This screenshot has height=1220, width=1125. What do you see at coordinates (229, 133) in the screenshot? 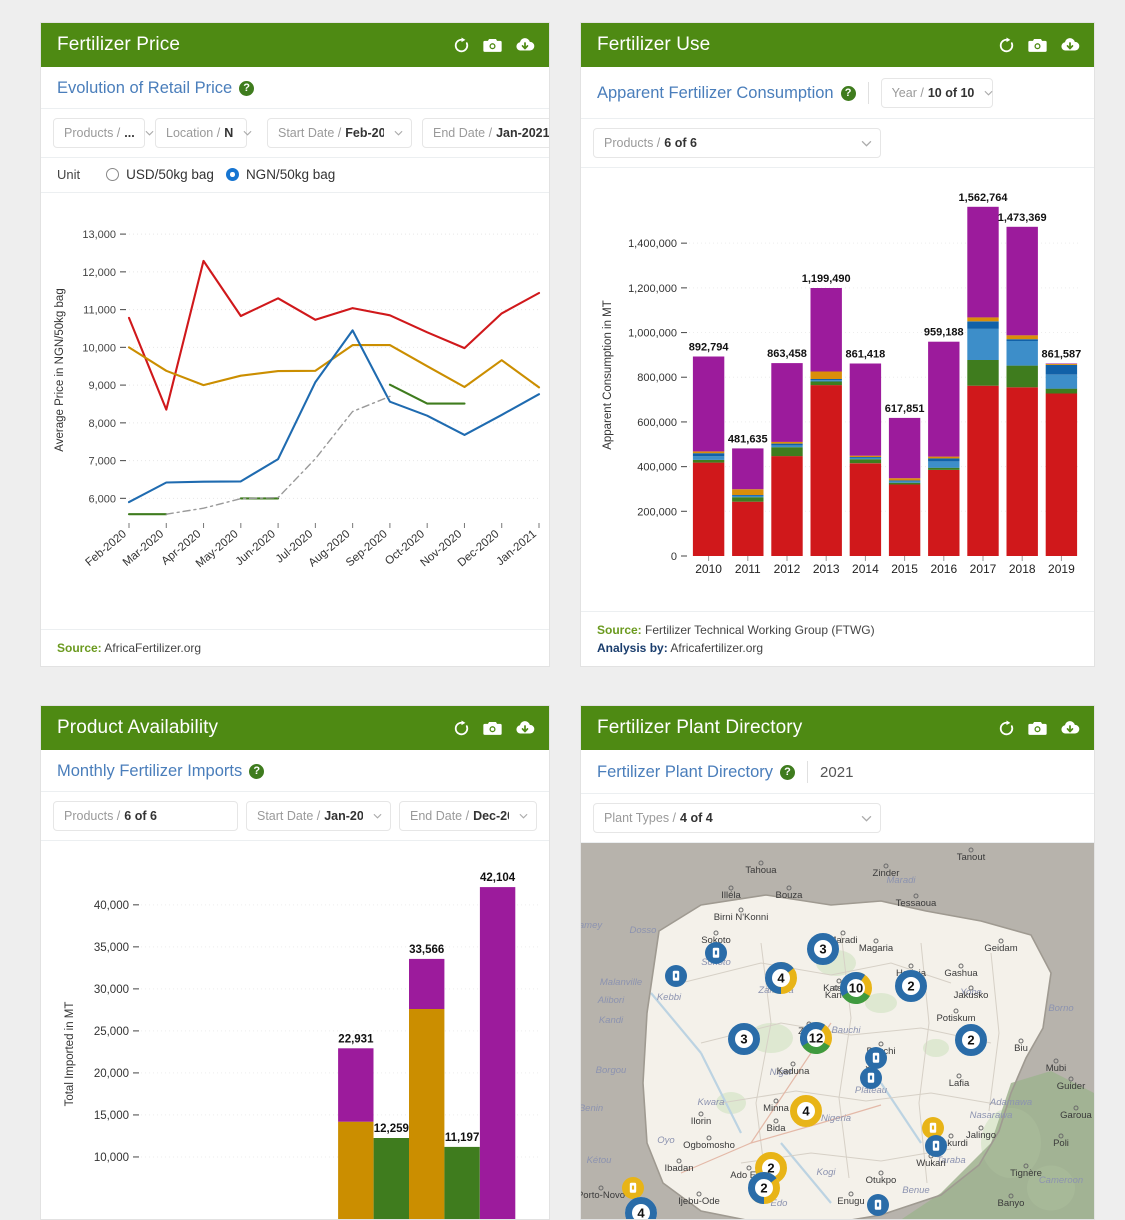
I see `location-filter-value: N` at bounding box center [229, 133].